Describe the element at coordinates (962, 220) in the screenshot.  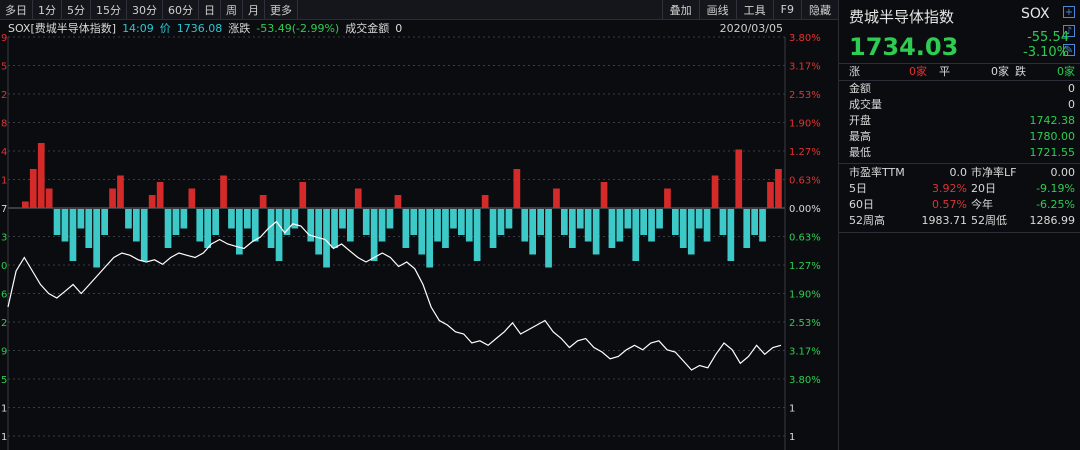
I see `ratio-row: 52周高 1983.71 52周低 1286.99` at that location.